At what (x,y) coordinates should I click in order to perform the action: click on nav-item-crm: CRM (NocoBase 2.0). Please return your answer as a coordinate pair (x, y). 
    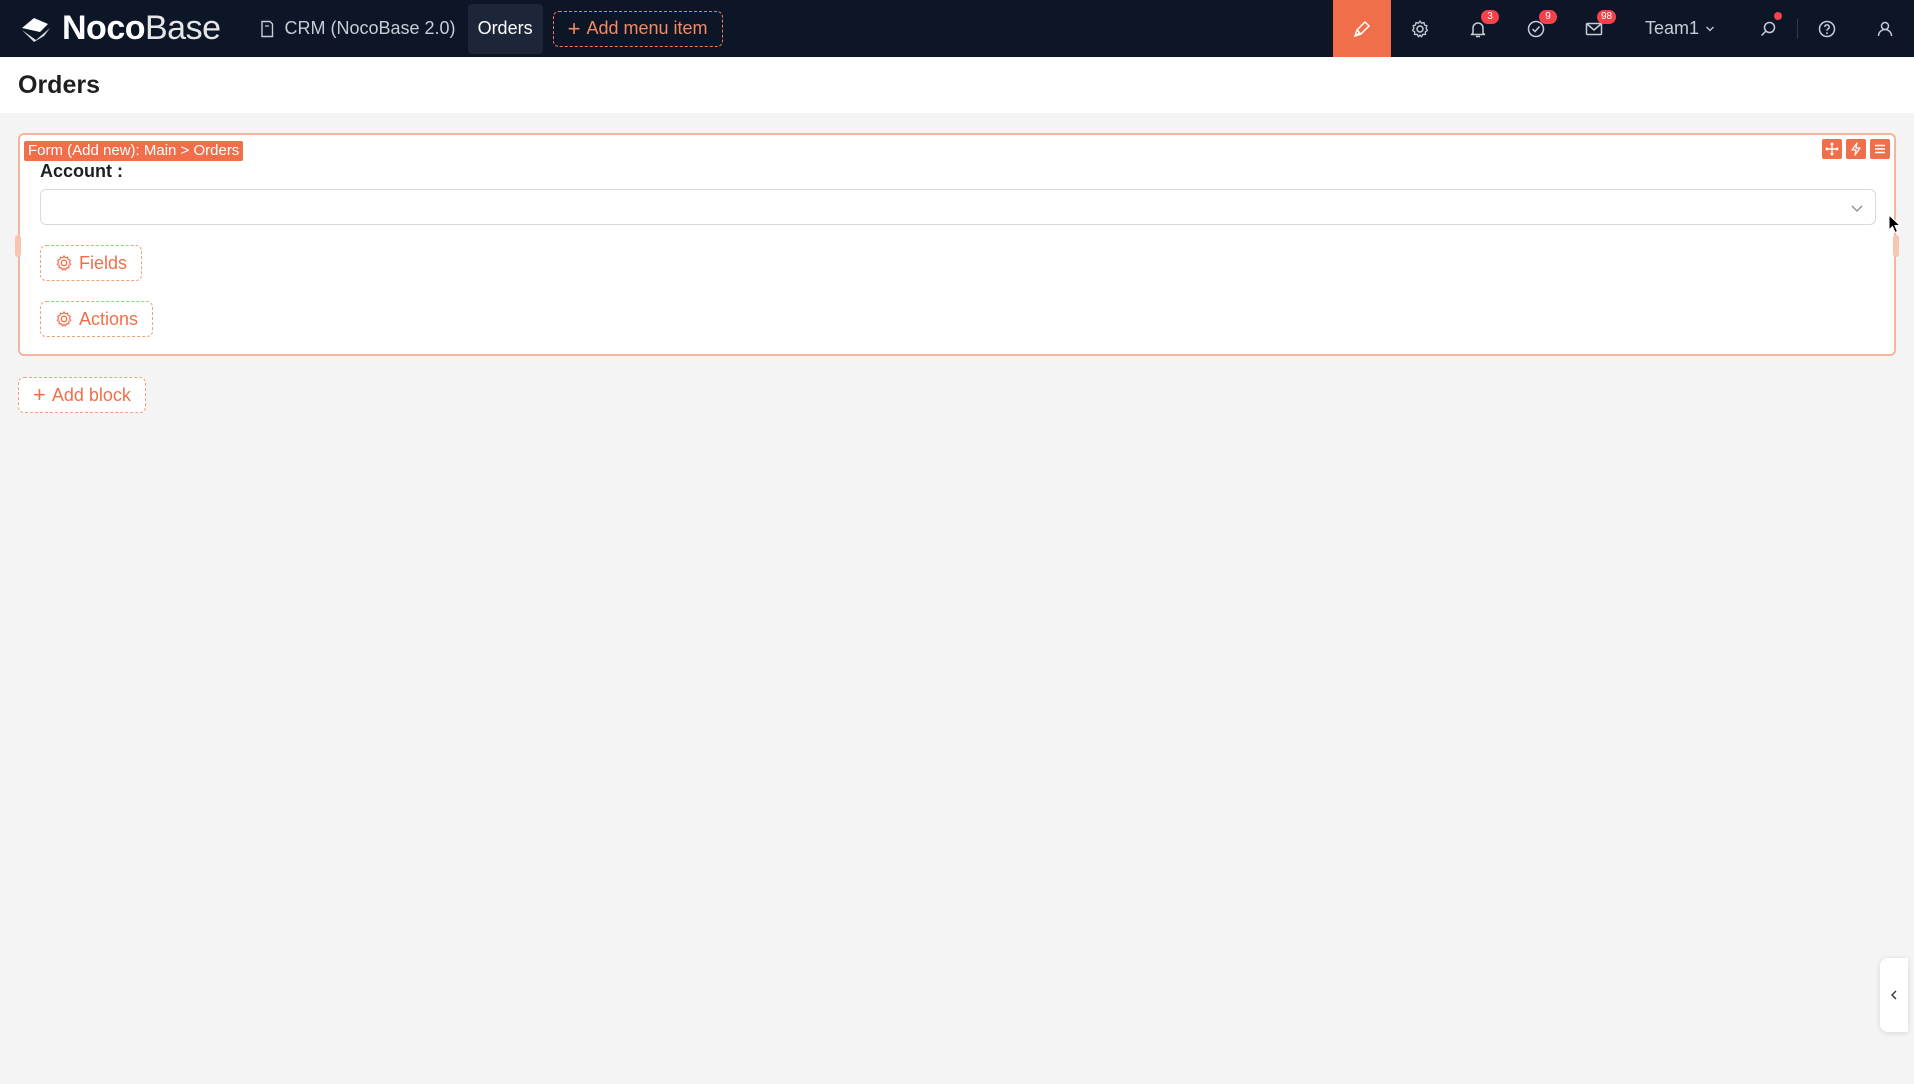
    Looking at the image, I should click on (357, 29).